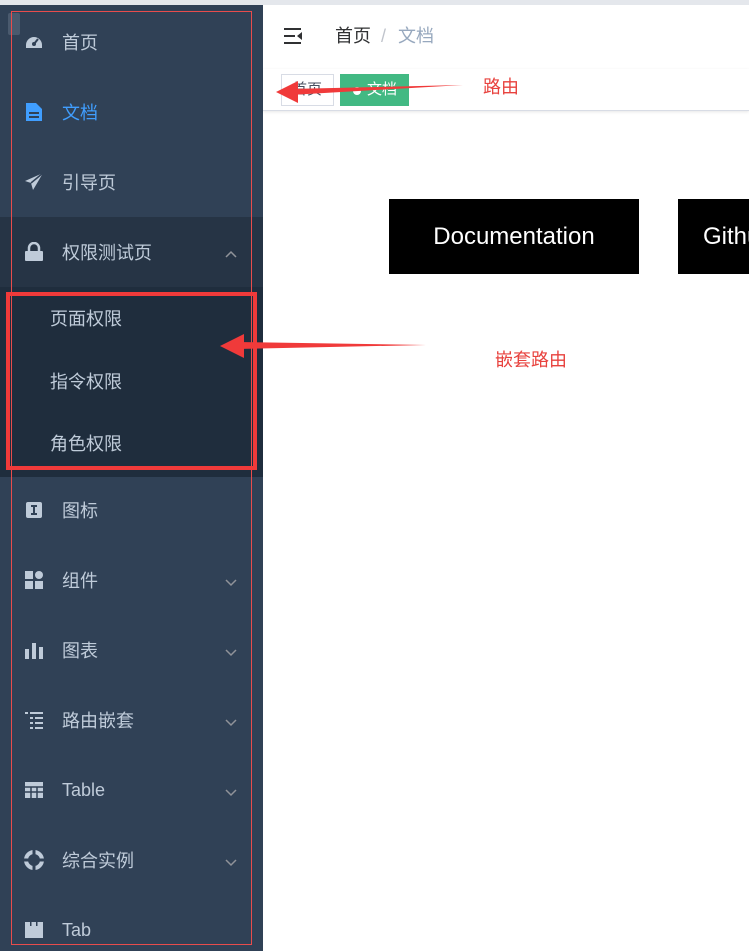 This screenshot has width=749, height=951. I want to click on annotation-nested-route: 嵌套路由, so click(531, 360).